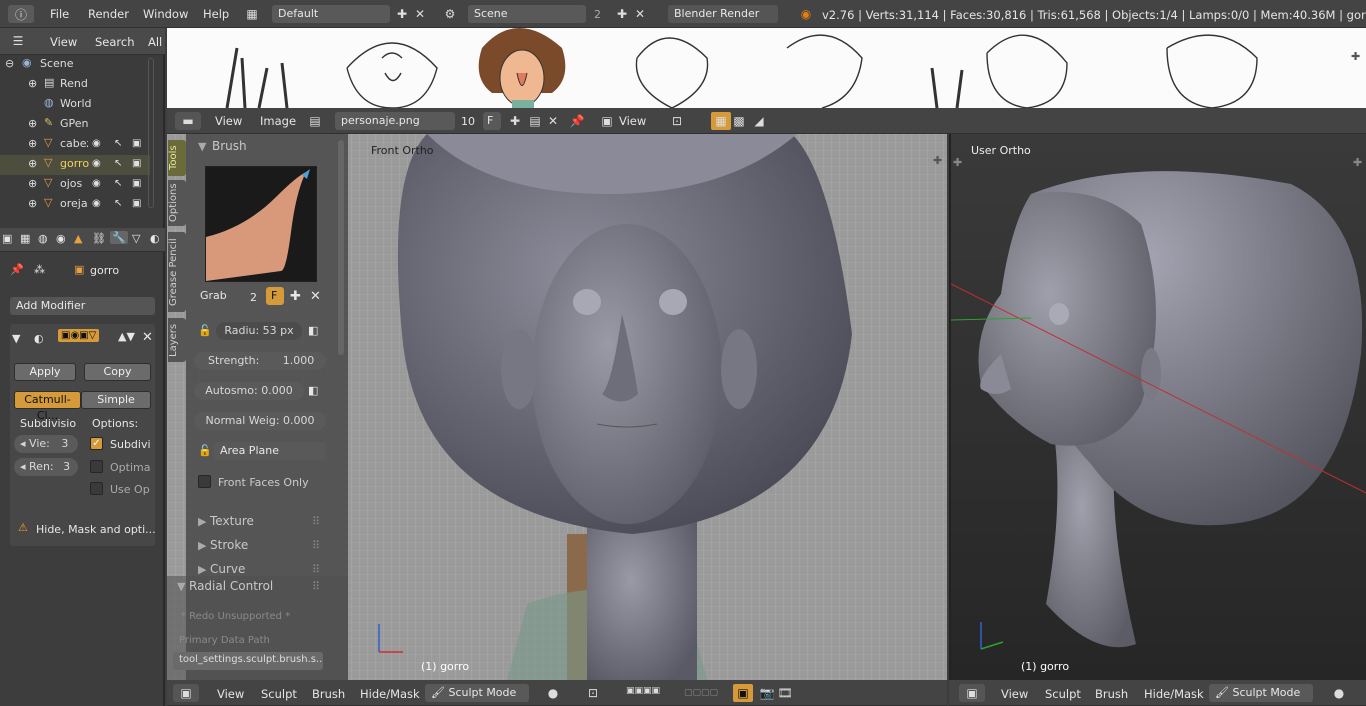 This screenshot has width=1366, height=706. I want to click on outliner-scrollbar, so click(151, 133).